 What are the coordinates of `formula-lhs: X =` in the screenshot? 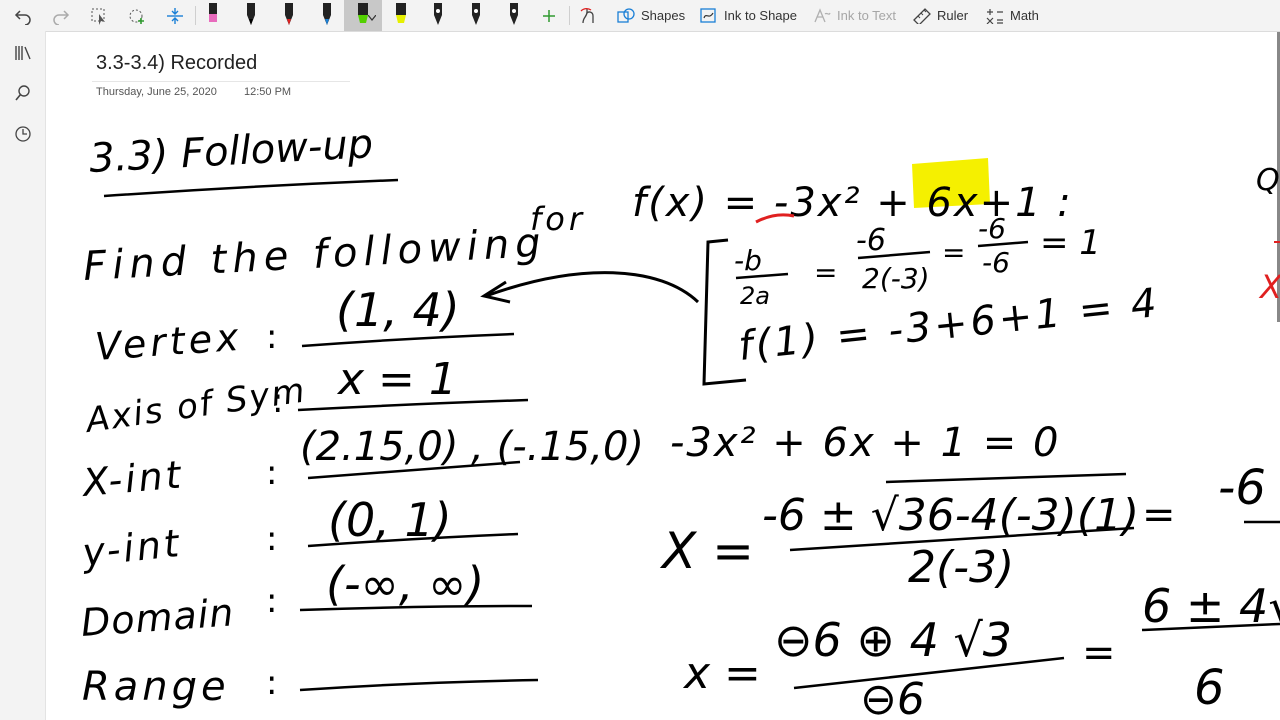 It's located at (706, 551).